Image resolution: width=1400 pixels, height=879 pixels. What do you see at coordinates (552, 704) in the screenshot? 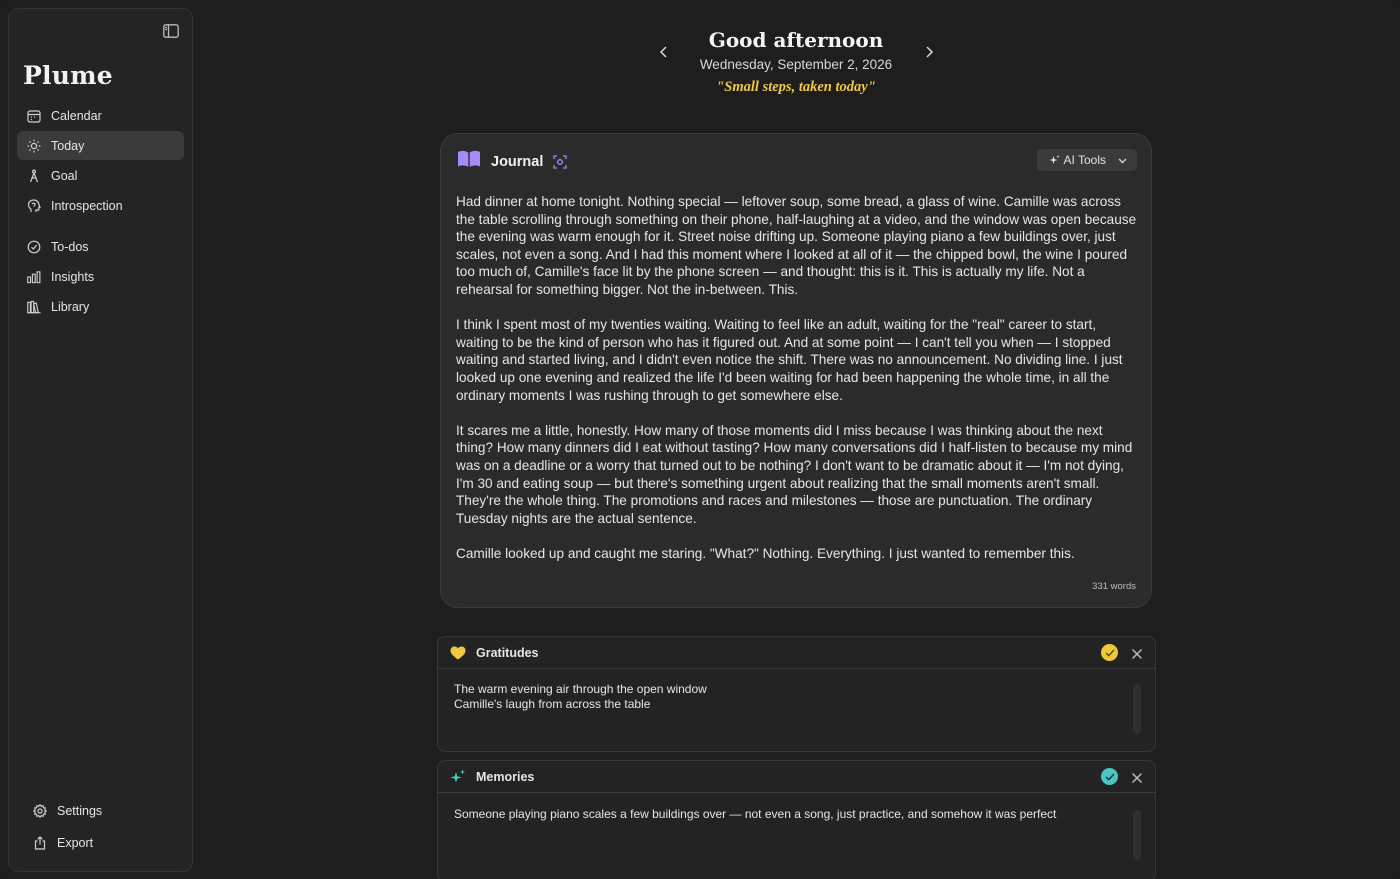
I see `gratitude-item: Camille's laugh from across the table` at bounding box center [552, 704].